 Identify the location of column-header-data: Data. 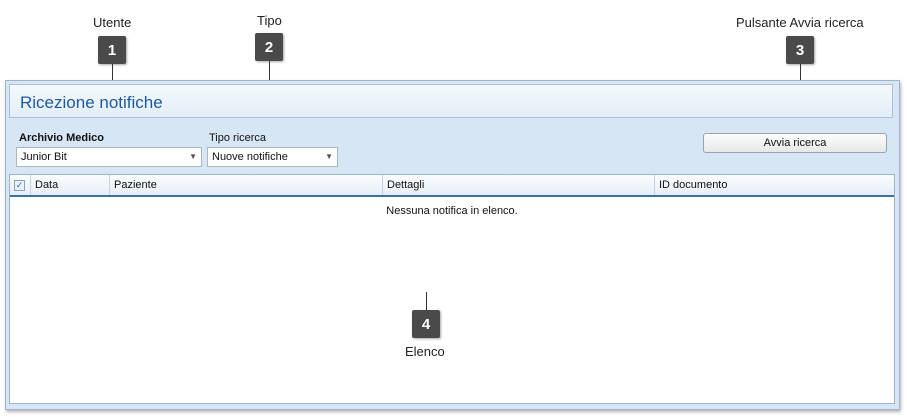
(70, 185).